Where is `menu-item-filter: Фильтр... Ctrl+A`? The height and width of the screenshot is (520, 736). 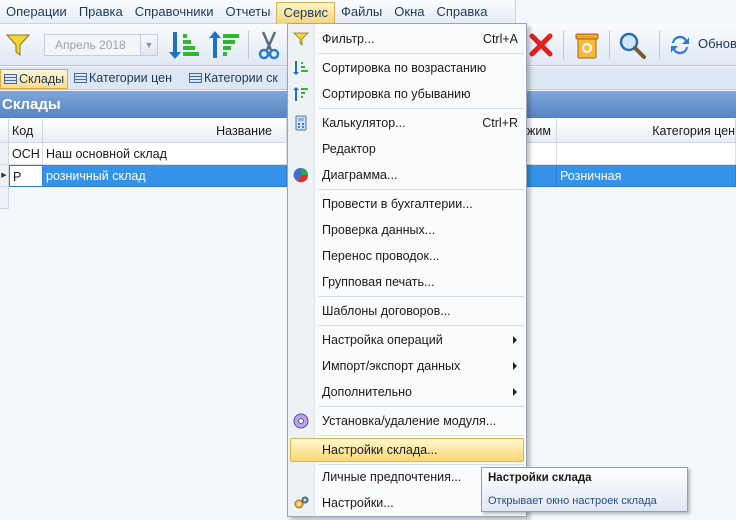
menu-item-filter: Фильтр... Ctrl+A is located at coordinates (407, 39).